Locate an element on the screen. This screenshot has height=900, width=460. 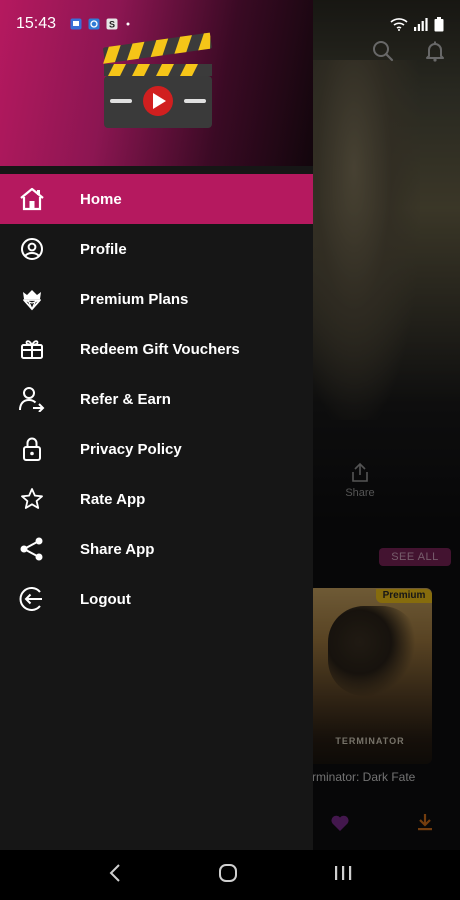
menu-label-logout: Logout is located at coordinates (105, 599).